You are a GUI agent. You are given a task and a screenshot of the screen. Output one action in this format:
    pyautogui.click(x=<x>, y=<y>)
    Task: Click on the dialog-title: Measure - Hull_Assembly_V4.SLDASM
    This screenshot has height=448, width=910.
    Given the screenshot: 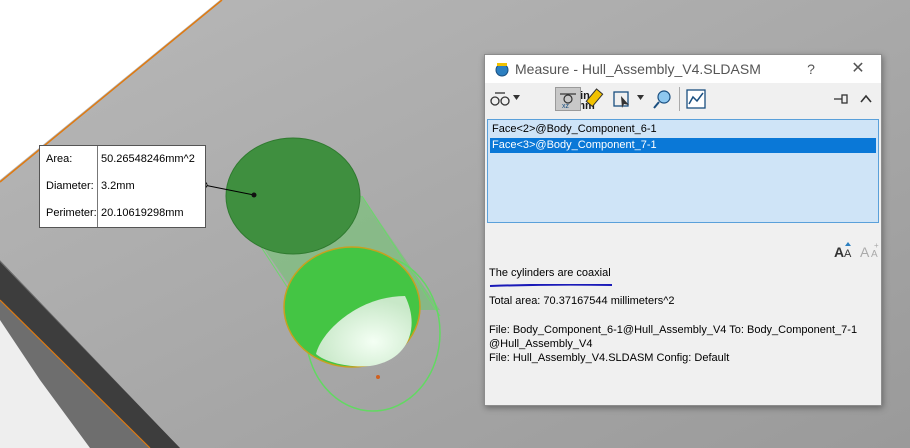 What is the action you would take?
    pyautogui.click(x=638, y=69)
    